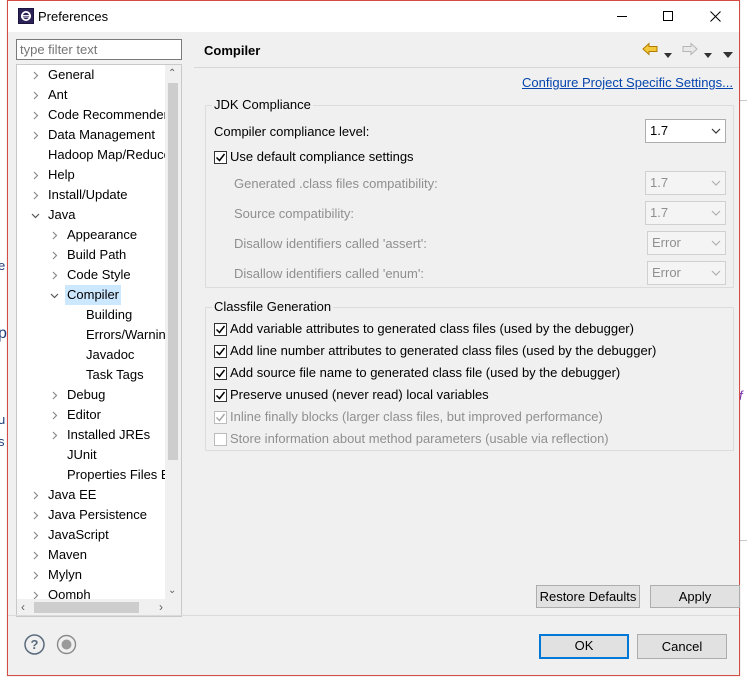 The width and height of the screenshot is (747, 682). What do you see at coordinates (668, 16) in the screenshot?
I see `maximize-button` at bounding box center [668, 16].